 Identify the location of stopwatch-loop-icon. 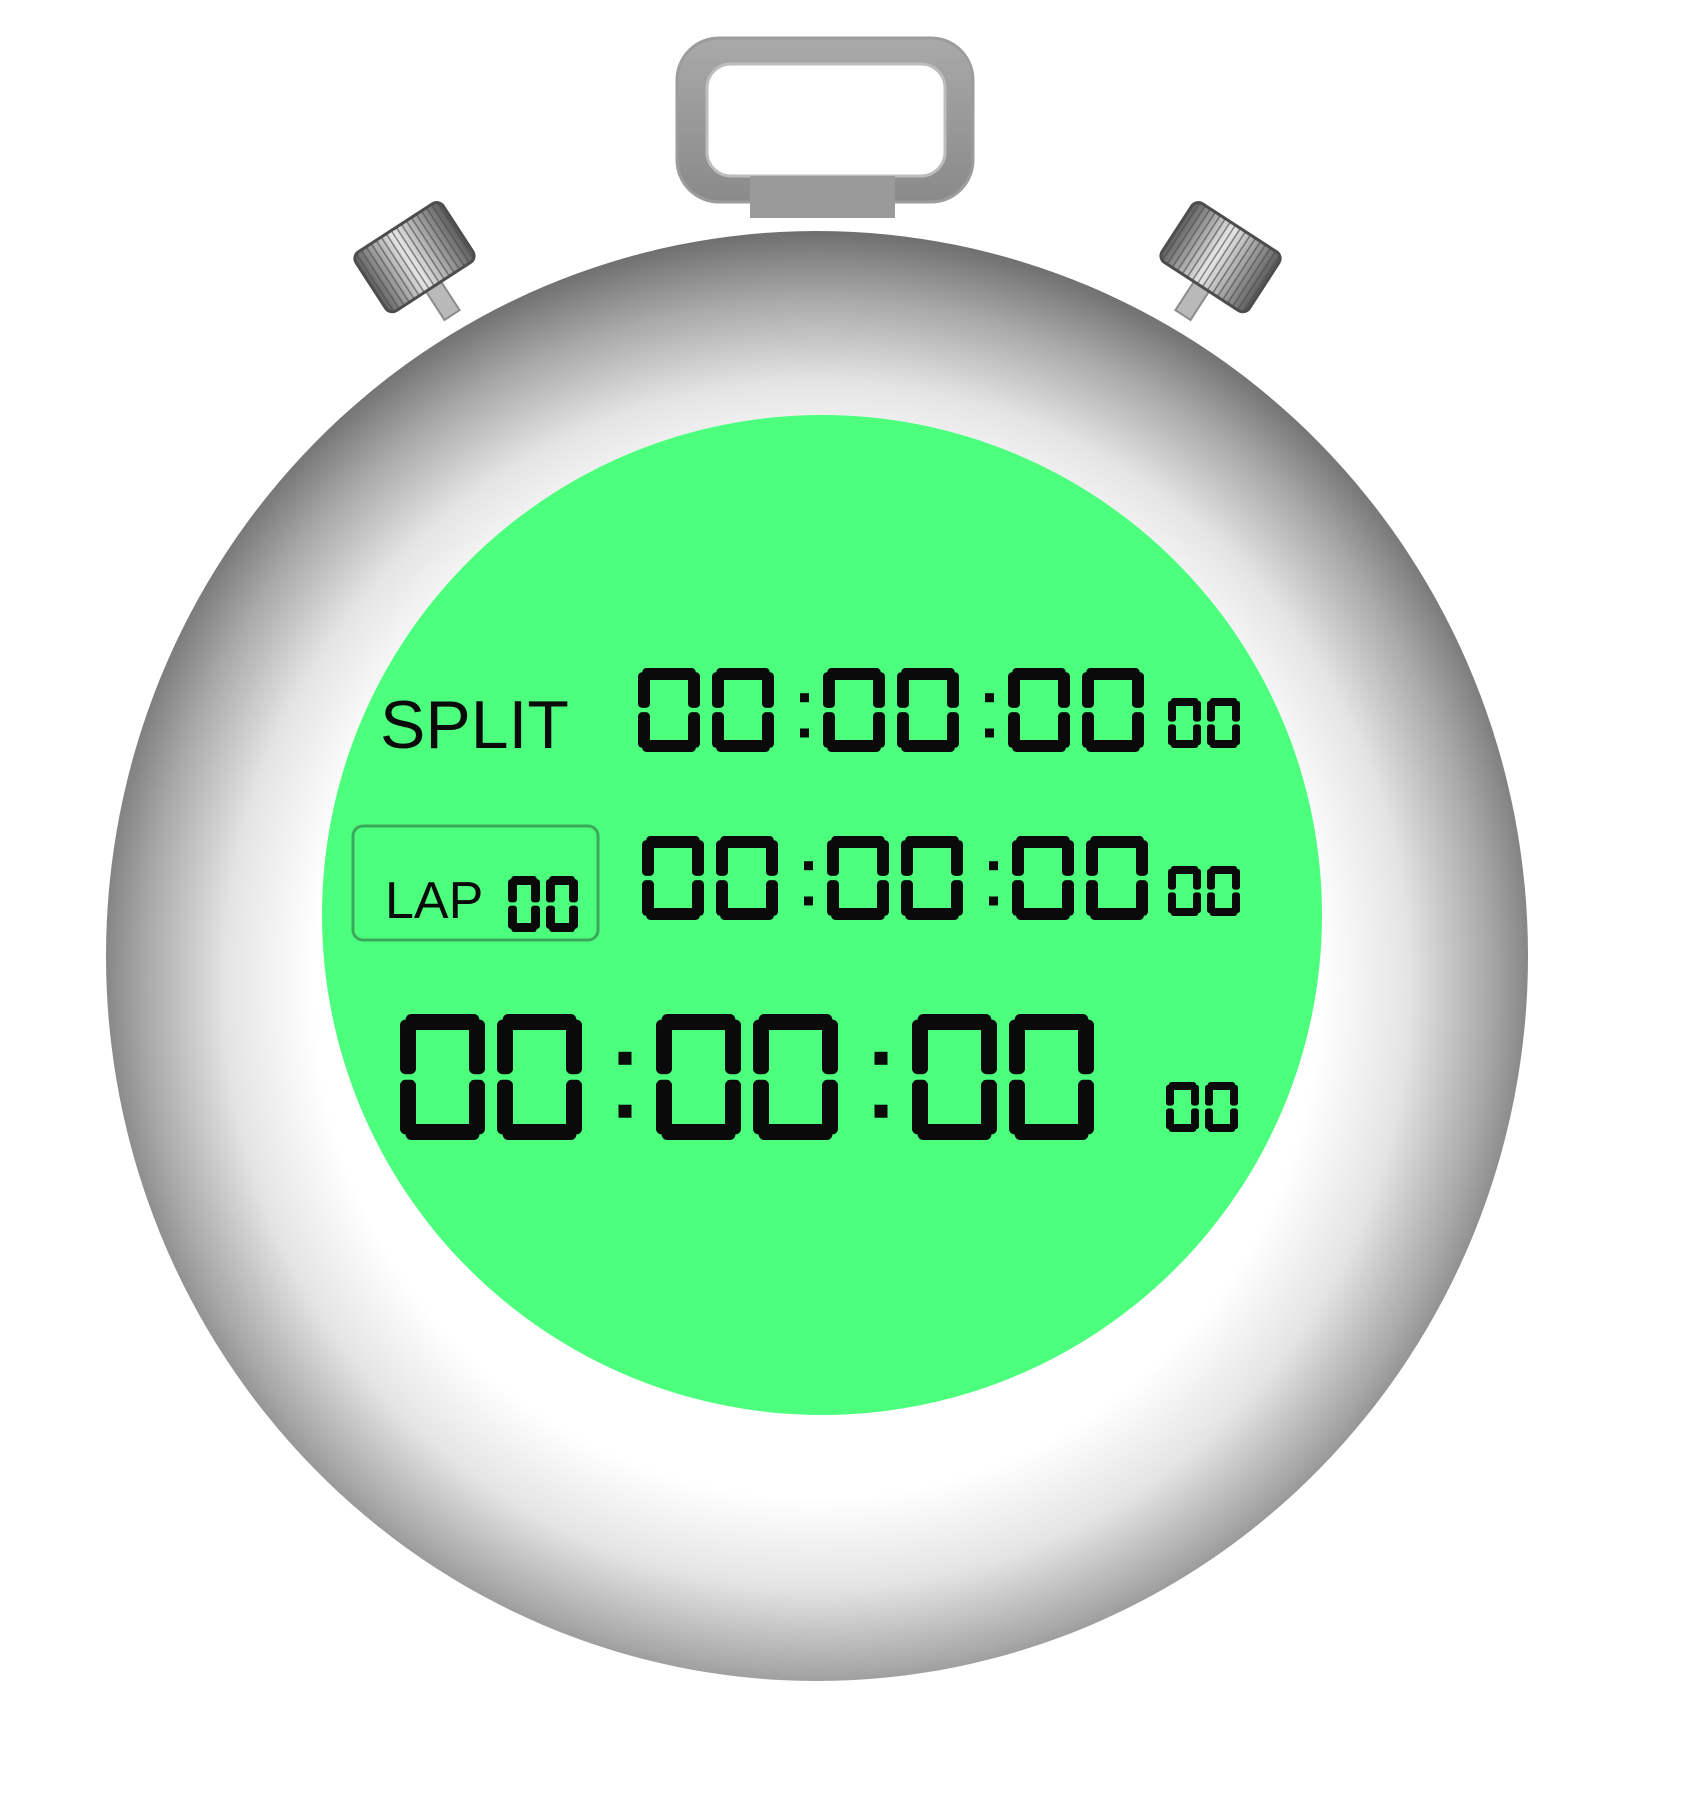
(825, 127).